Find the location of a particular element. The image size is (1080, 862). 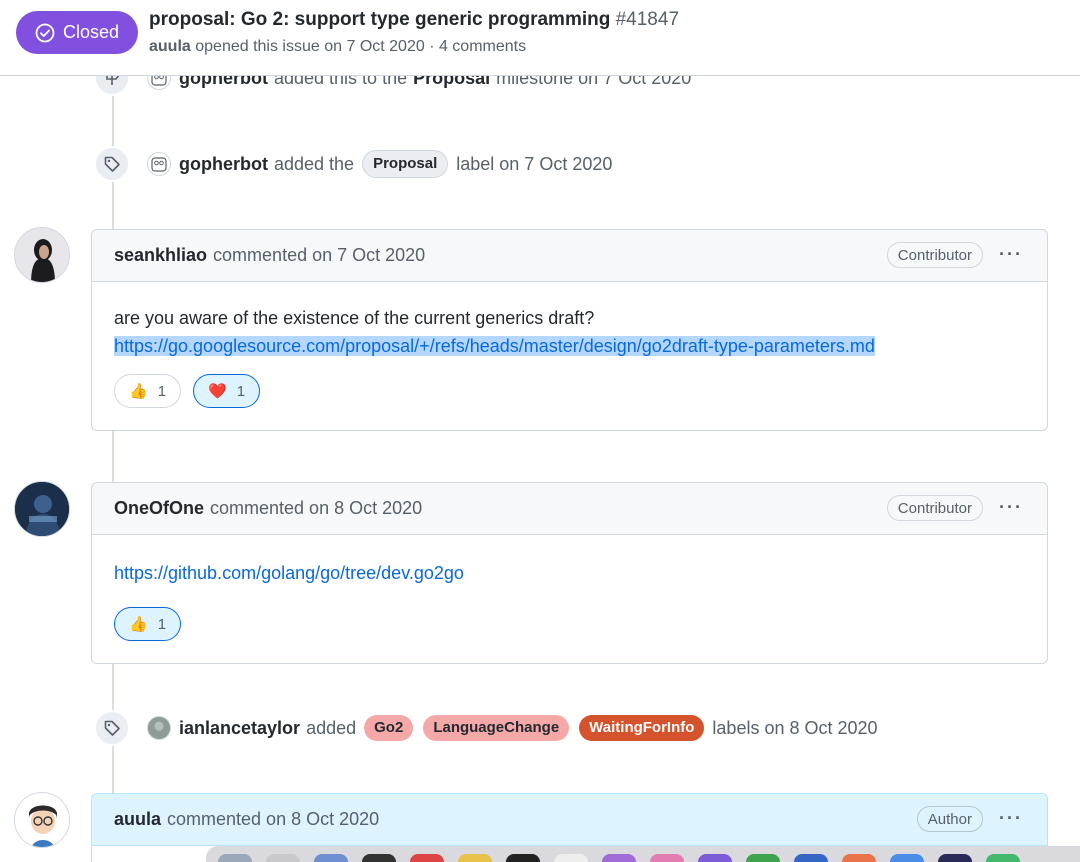

avatar-oneofone is located at coordinates (42, 509).